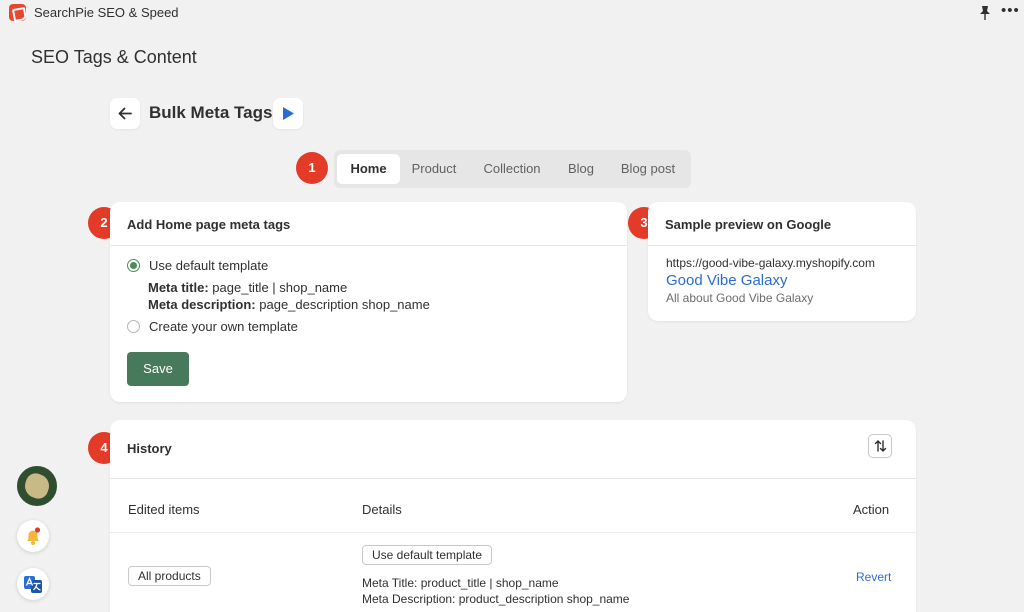  What do you see at coordinates (581, 169) in the screenshot?
I see `tab-blog: Blog` at bounding box center [581, 169].